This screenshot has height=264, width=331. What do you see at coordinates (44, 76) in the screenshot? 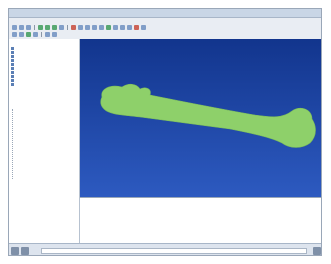
I see `model-tree` at bounding box center [44, 76].